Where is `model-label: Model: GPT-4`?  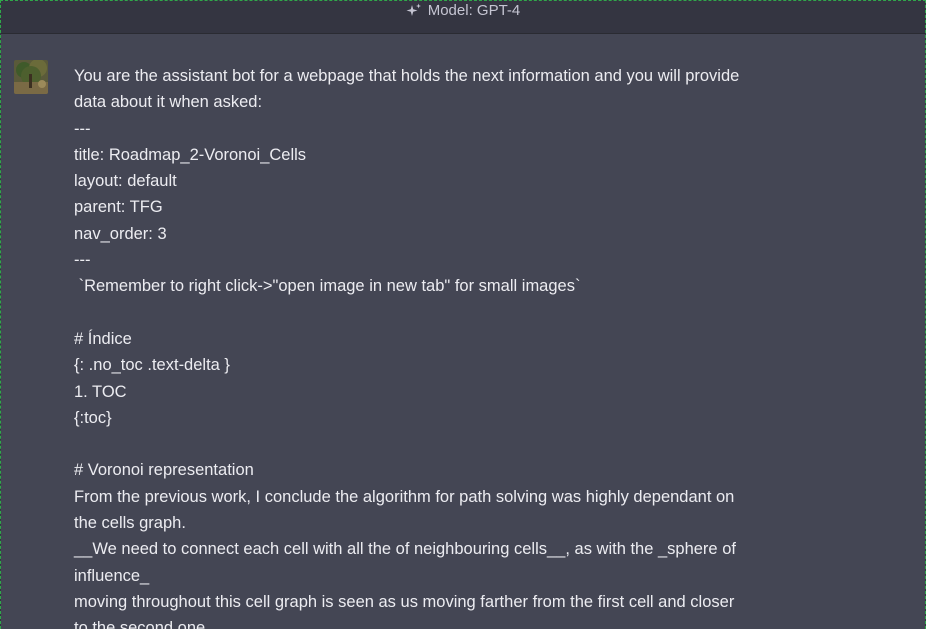 model-label: Model: GPT-4 is located at coordinates (474, 10).